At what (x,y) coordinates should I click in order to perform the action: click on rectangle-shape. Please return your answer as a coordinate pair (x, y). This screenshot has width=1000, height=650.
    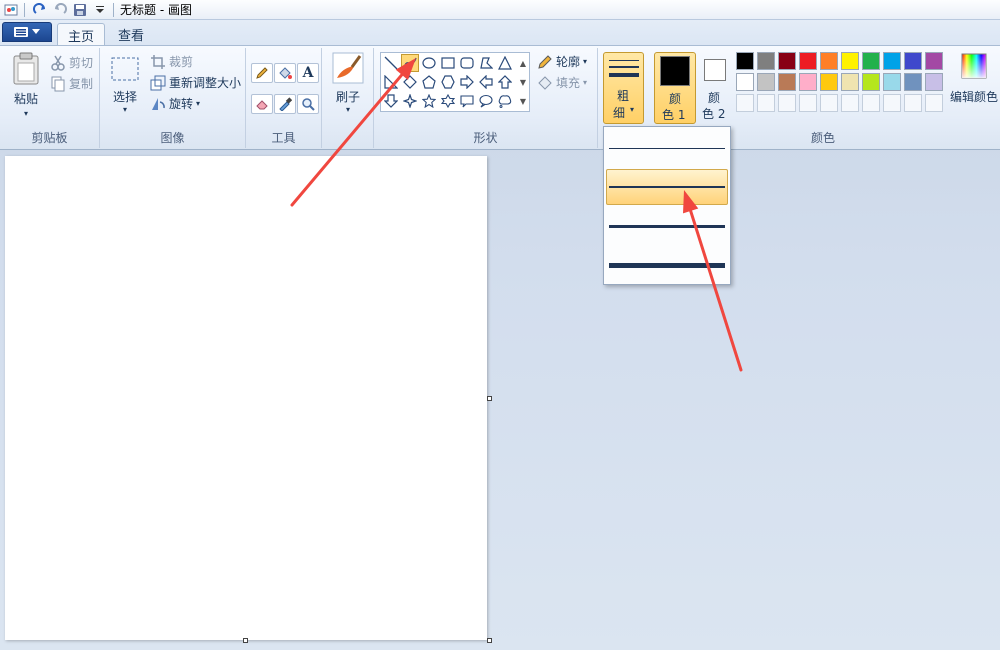
    Looking at the image, I should click on (448, 63).